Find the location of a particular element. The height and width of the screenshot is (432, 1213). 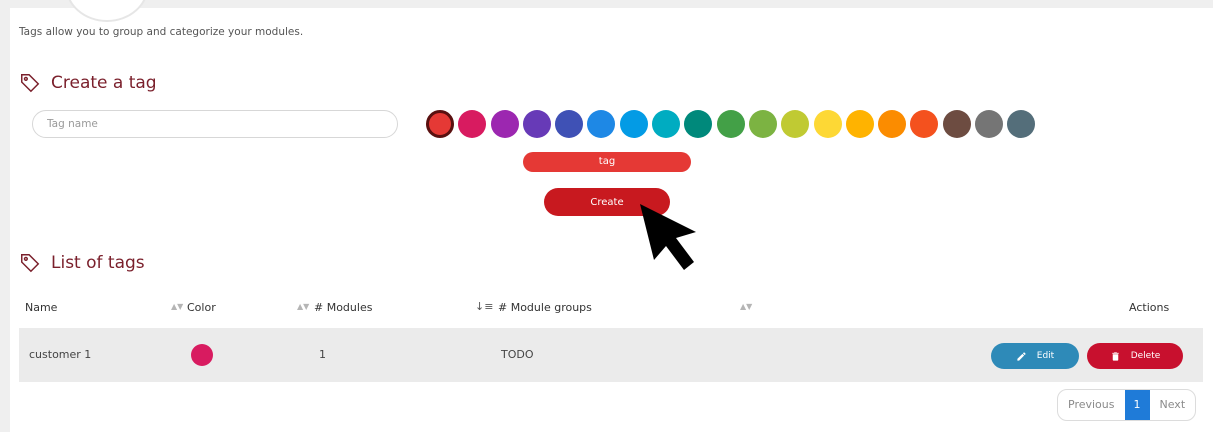

delete-label: Delete is located at coordinates (1145, 356).